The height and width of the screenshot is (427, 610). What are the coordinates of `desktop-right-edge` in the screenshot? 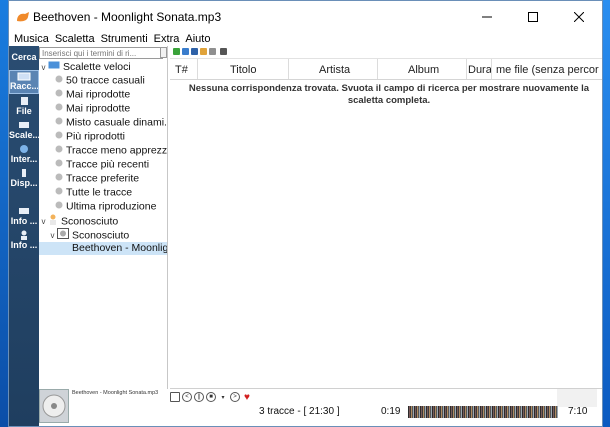 It's located at (606, 213).